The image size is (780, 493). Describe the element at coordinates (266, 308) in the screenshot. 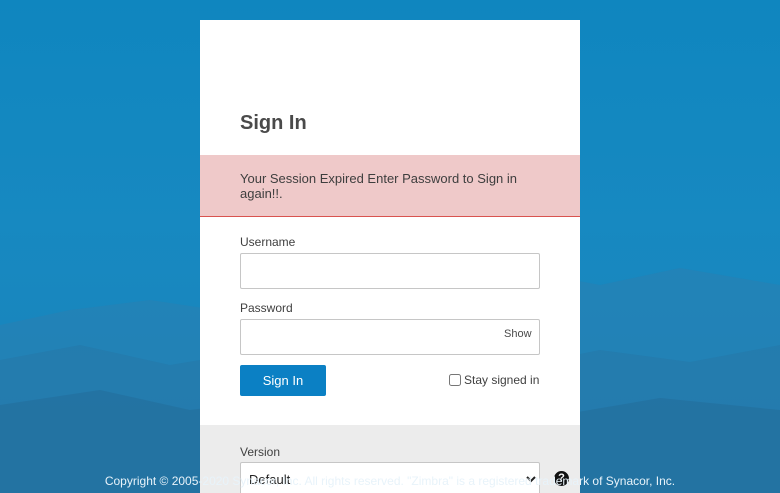

I see `password-label: Password` at that location.